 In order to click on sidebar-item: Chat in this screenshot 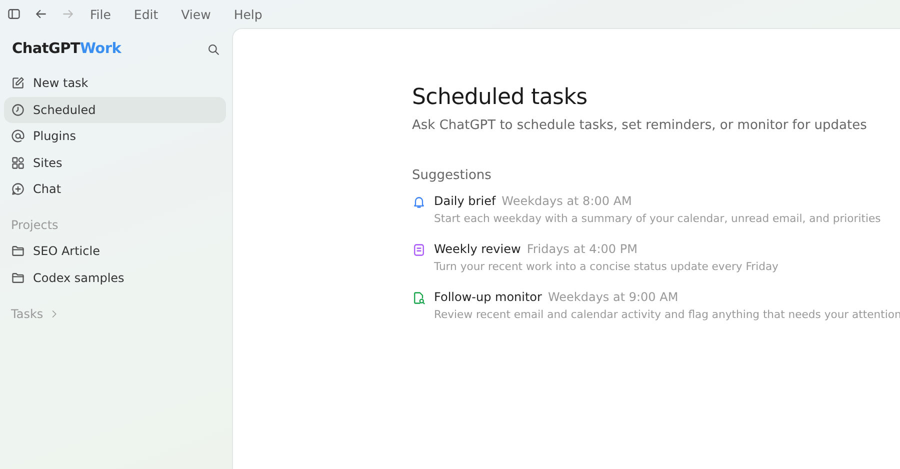, I will do `click(115, 189)`.